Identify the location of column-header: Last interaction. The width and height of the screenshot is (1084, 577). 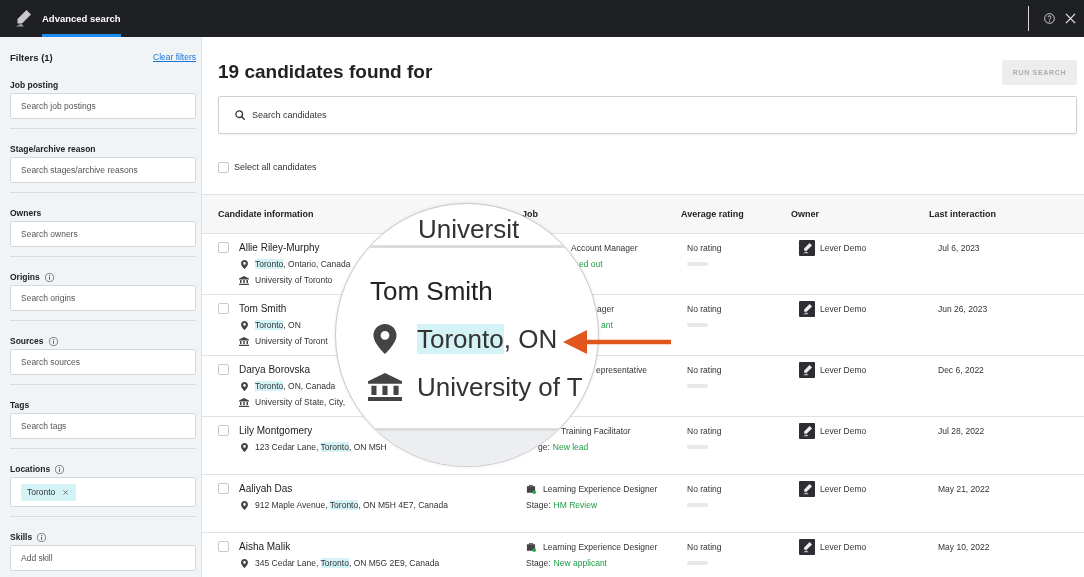
(962, 214).